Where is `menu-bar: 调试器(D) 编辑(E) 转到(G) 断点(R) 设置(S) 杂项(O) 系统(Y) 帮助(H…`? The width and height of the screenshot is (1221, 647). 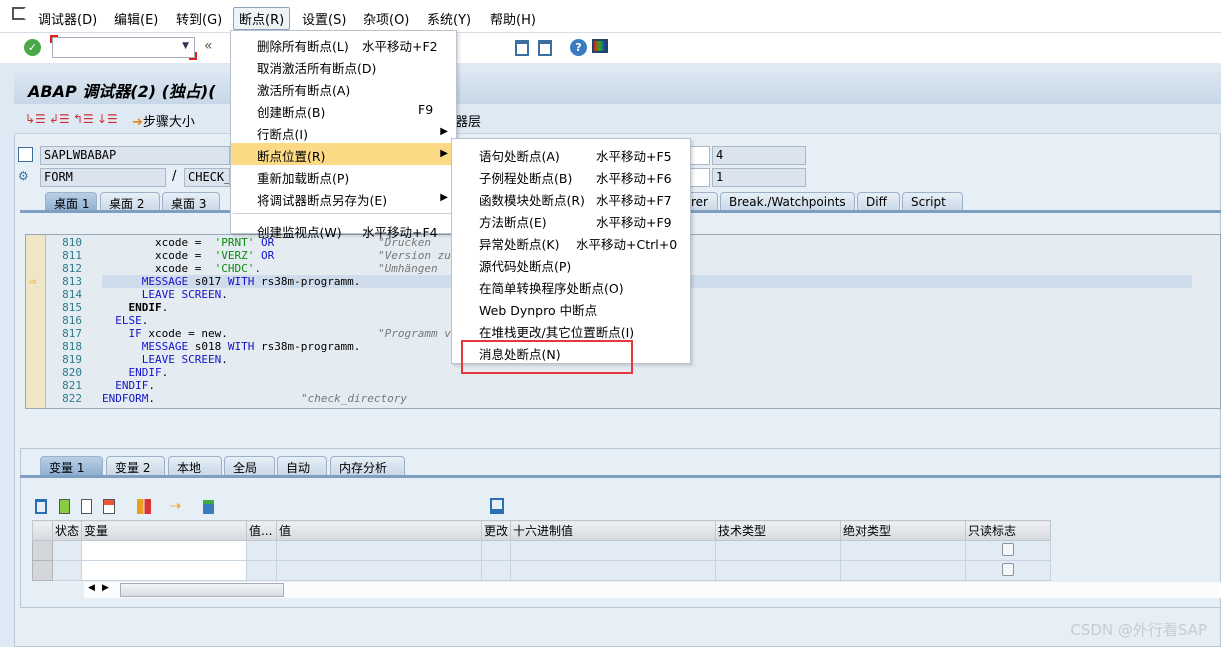
menu-bar: 调试器(D) 编辑(E) 转到(G) 断点(R) 设置(S) 杂项(O) 系统(Y) 帮助(H… is located at coordinates (610, 16).